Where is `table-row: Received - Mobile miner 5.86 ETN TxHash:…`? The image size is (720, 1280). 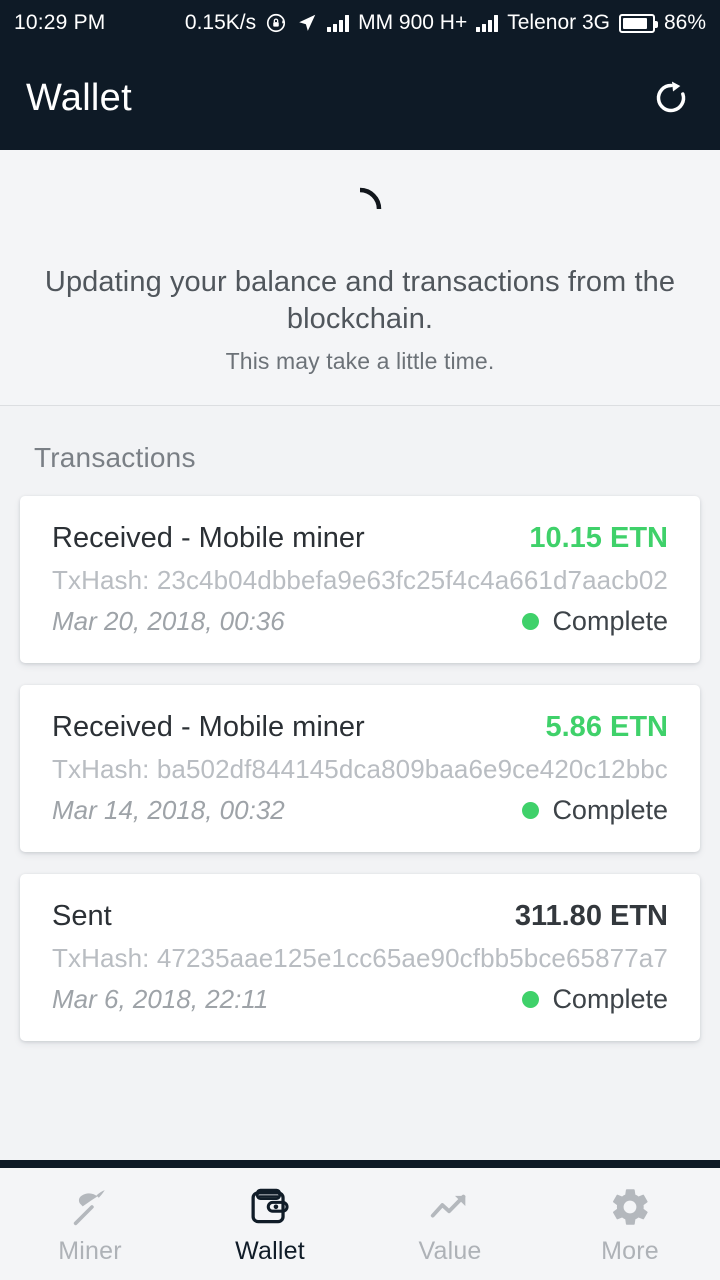
table-row: Received - Mobile miner 5.86 ETN TxHash:… is located at coordinates (360, 769).